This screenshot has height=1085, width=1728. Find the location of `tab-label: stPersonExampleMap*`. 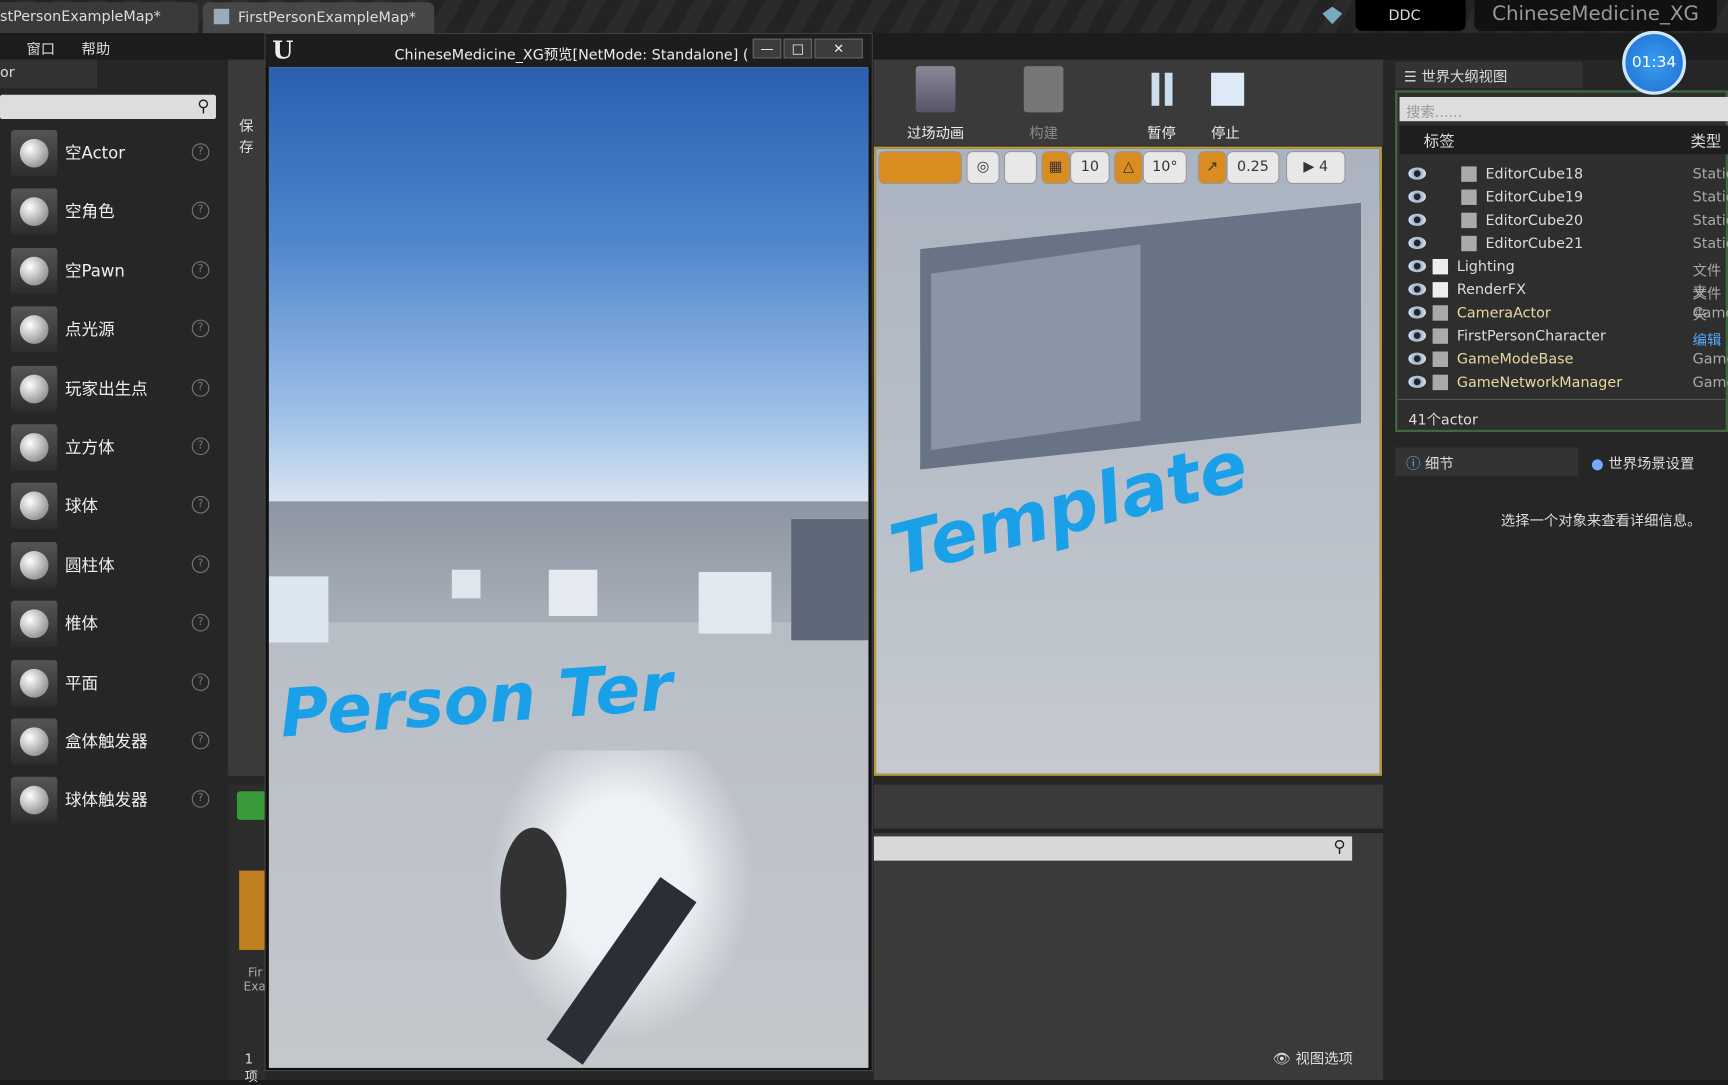

tab-label: stPersonExampleMap* is located at coordinates (80, 17).